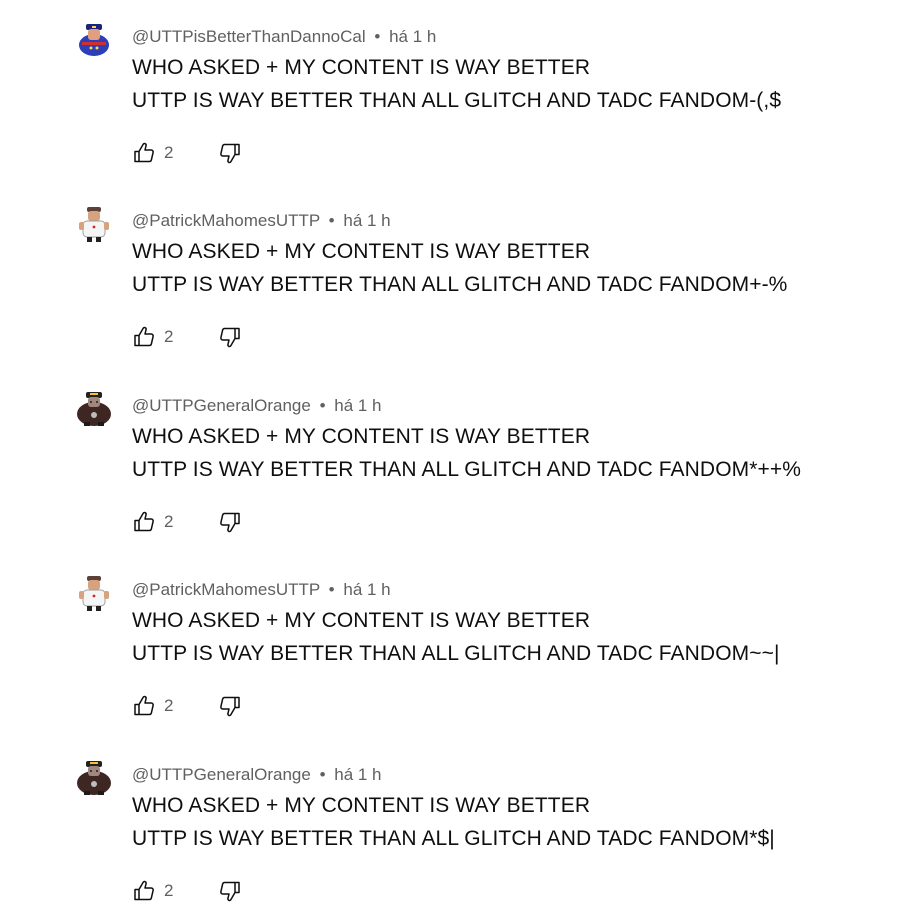 The width and height of the screenshot is (898, 922). What do you see at coordinates (94, 40) in the screenshot?
I see `blue-soldier-avatar-icon` at bounding box center [94, 40].